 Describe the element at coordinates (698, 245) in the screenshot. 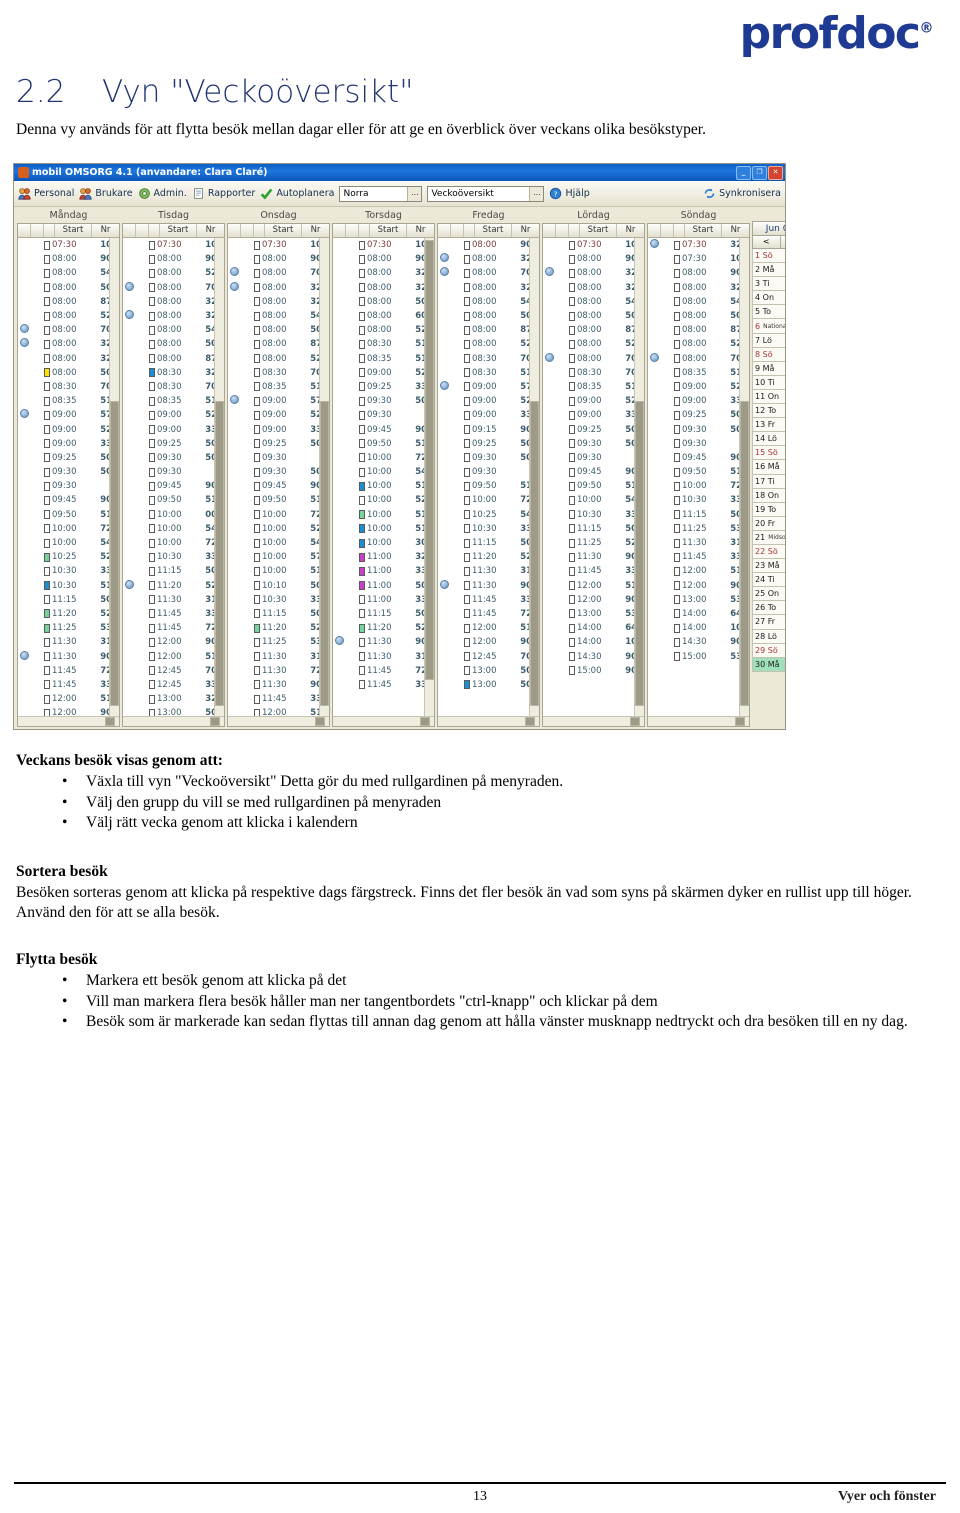

I see `visit-row: 07:30328` at that location.